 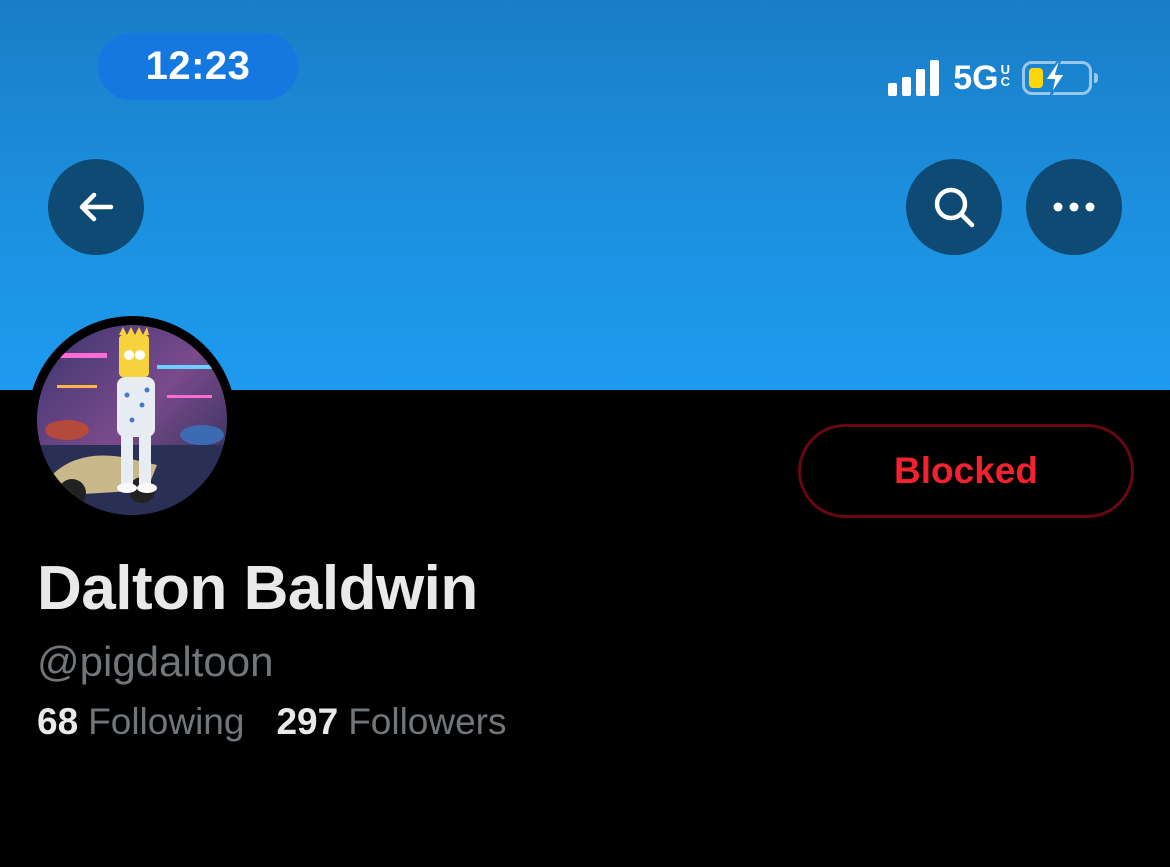 I want to click on status-indicators: 5G U C, so click(x=993, y=78).